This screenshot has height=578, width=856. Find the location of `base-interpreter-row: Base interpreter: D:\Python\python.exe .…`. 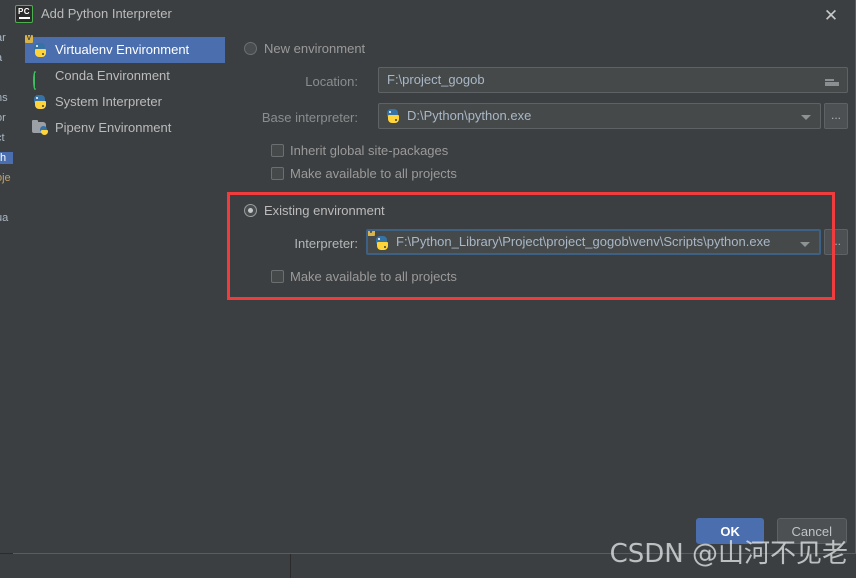

base-interpreter-row: Base interpreter: D:\Python\python.exe .… is located at coordinates (543, 118).